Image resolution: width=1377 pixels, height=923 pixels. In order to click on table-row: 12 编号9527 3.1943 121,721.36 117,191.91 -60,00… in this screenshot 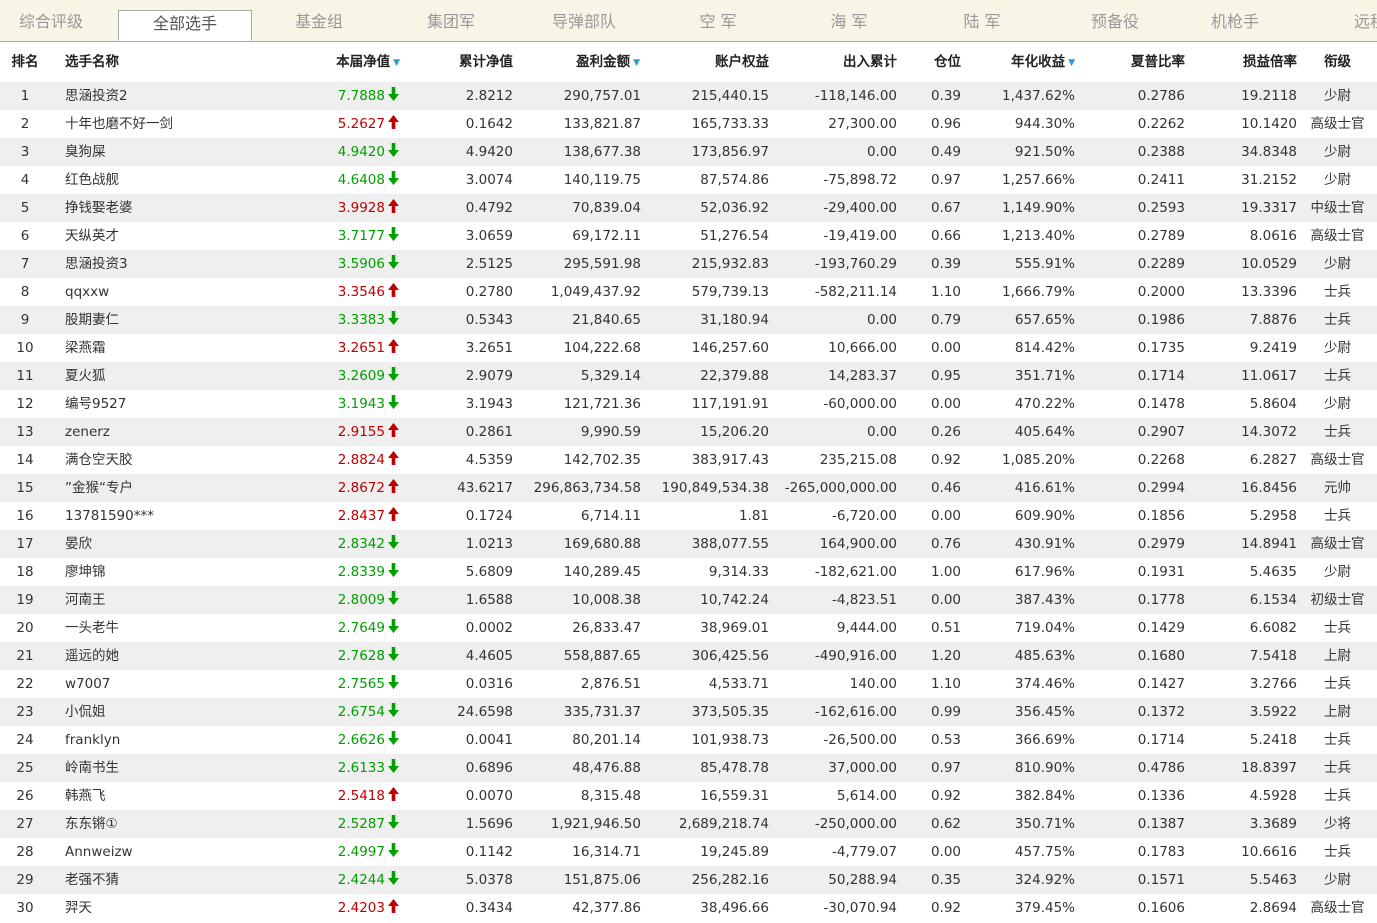, I will do `click(688, 404)`.